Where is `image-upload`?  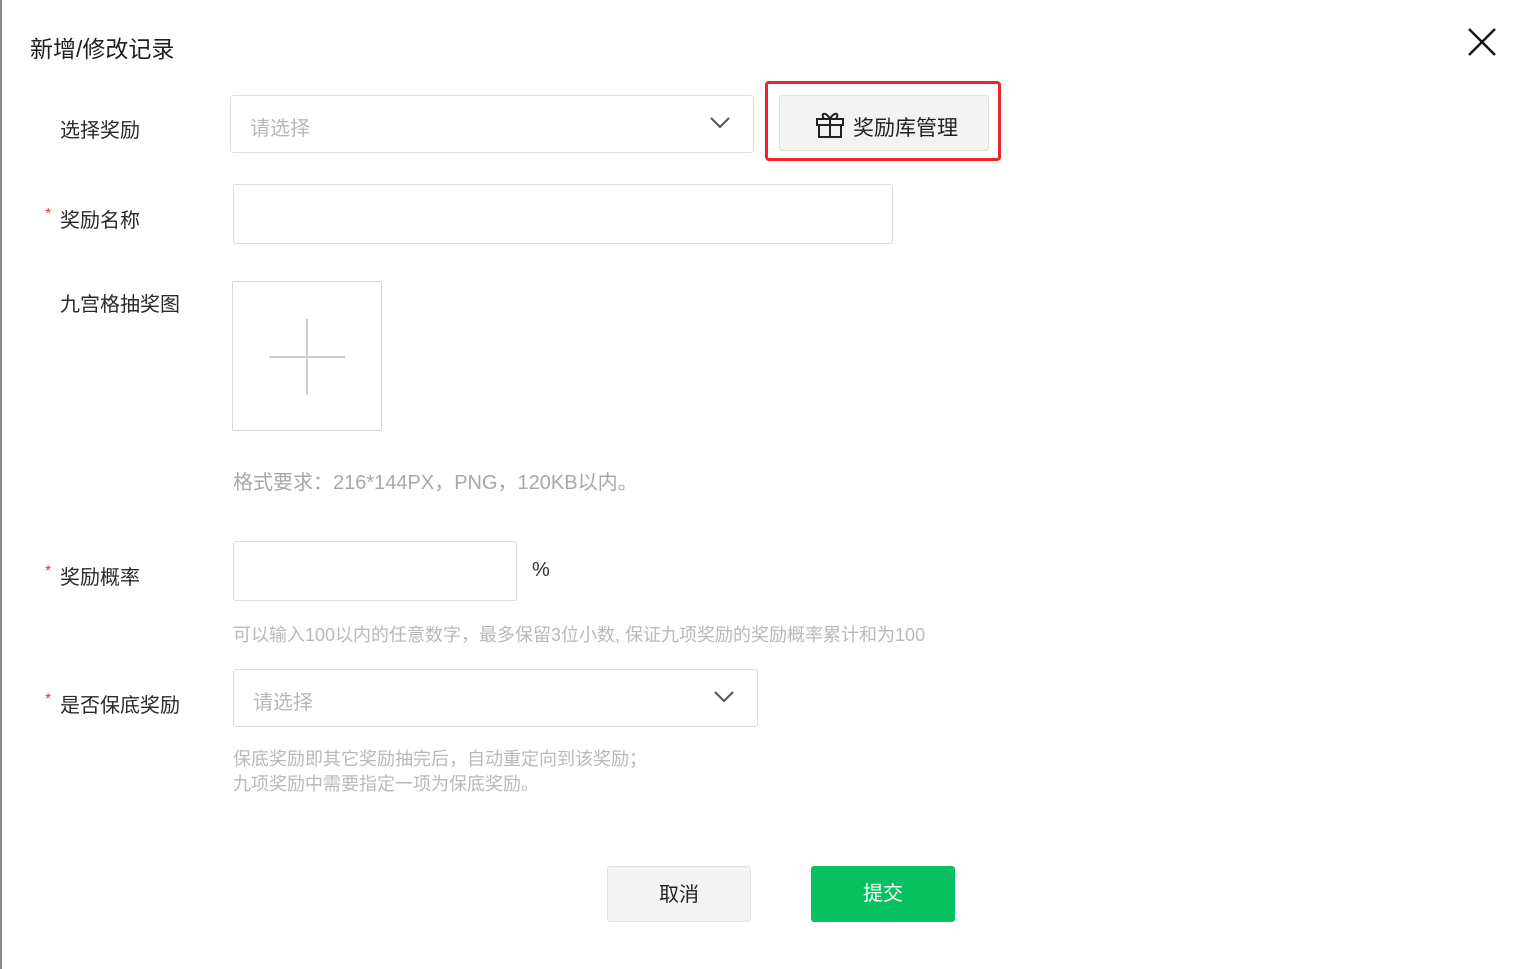 image-upload is located at coordinates (307, 356).